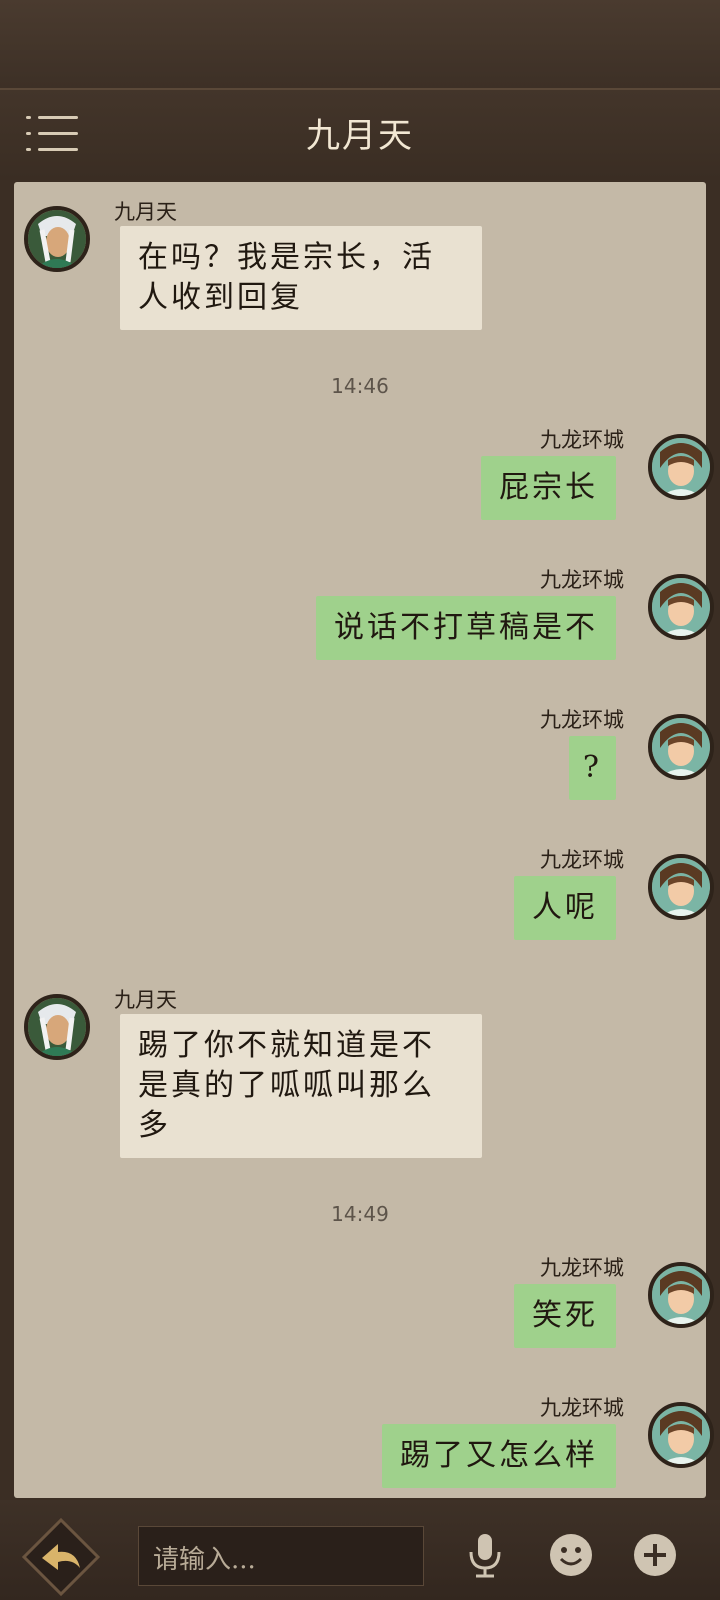  What do you see at coordinates (565, 908) in the screenshot?
I see `message-bubble: 人呢` at bounding box center [565, 908].